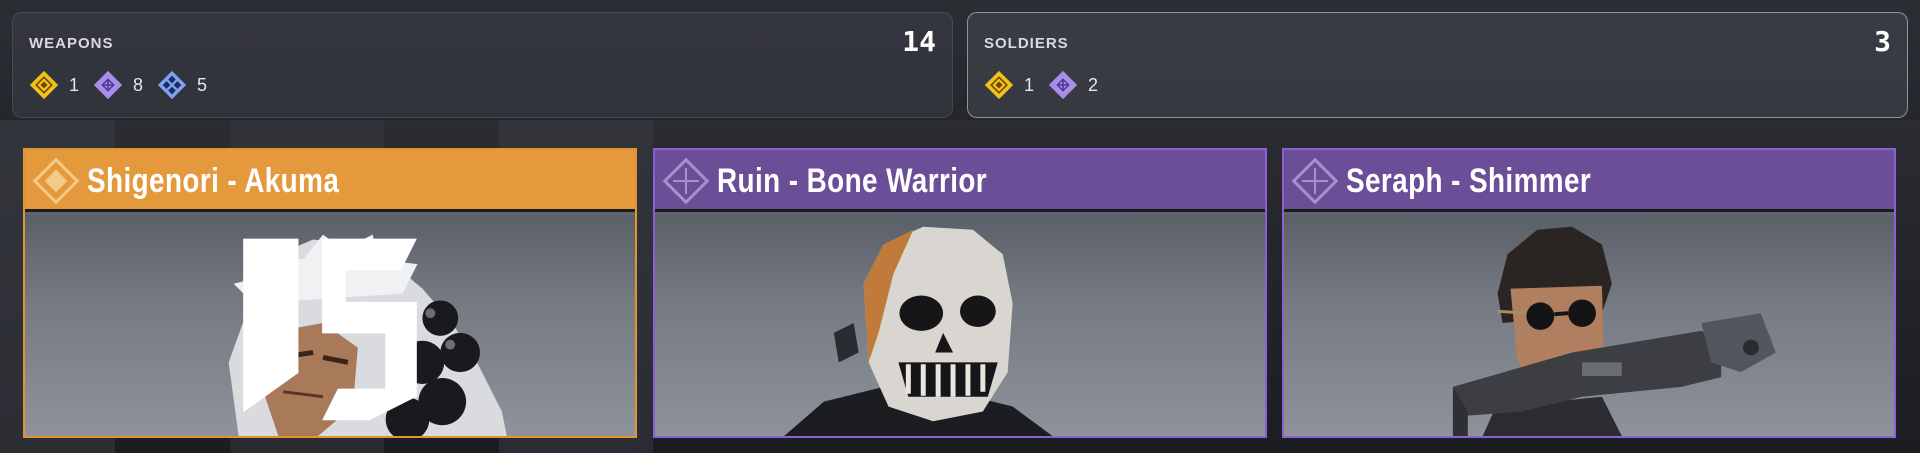 The width and height of the screenshot is (1920, 453). What do you see at coordinates (1437, 65) in the screenshot?
I see `soldiers-summary-panel: SOLDIERS 3 1 2` at bounding box center [1437, 65].